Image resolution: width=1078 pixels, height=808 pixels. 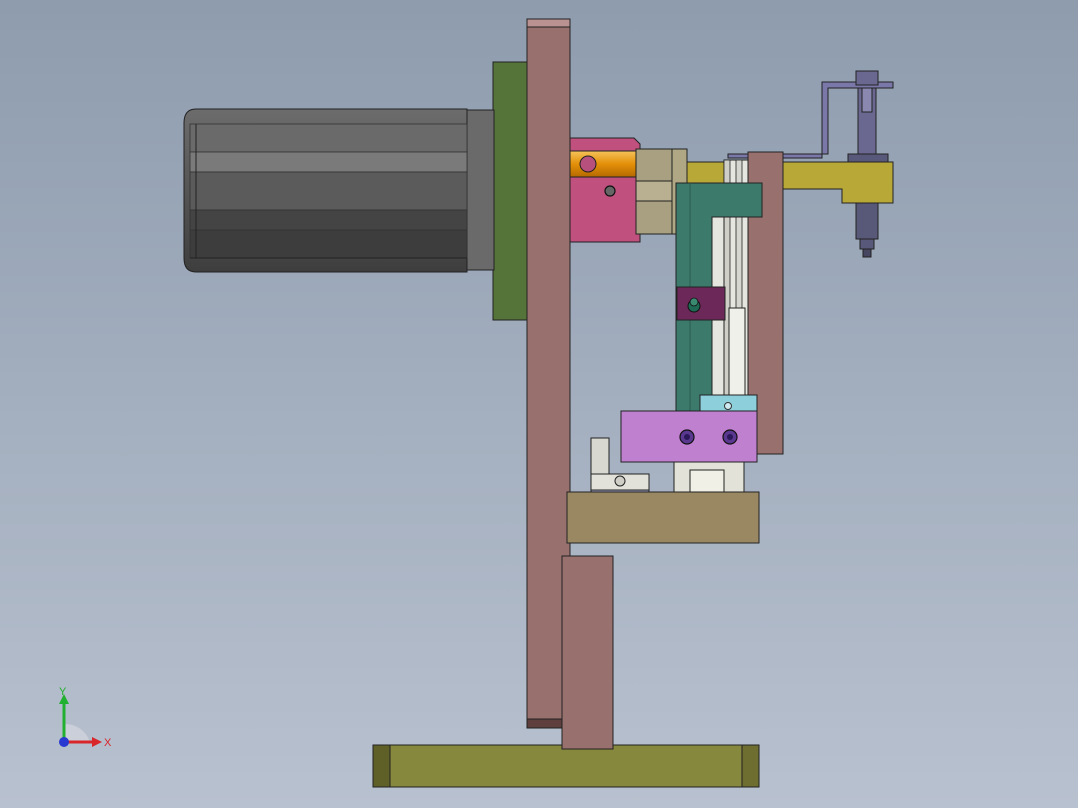 What do you see at coordinates (97, 742) in the screenshot?
I see `x-arrowhead-icon` at bounding box center [97, 742].